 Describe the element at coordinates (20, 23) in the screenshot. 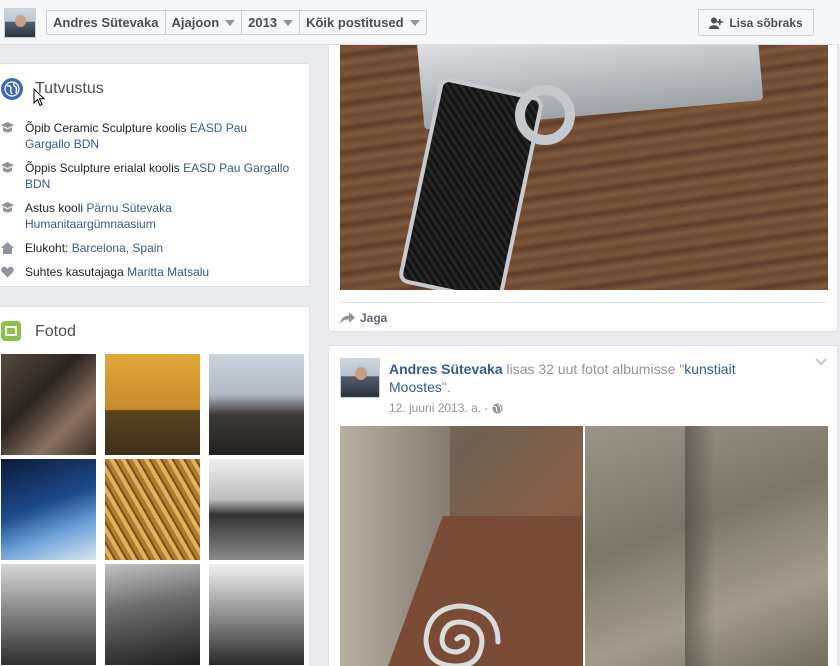

I see `profile-avatar-small` at that location.